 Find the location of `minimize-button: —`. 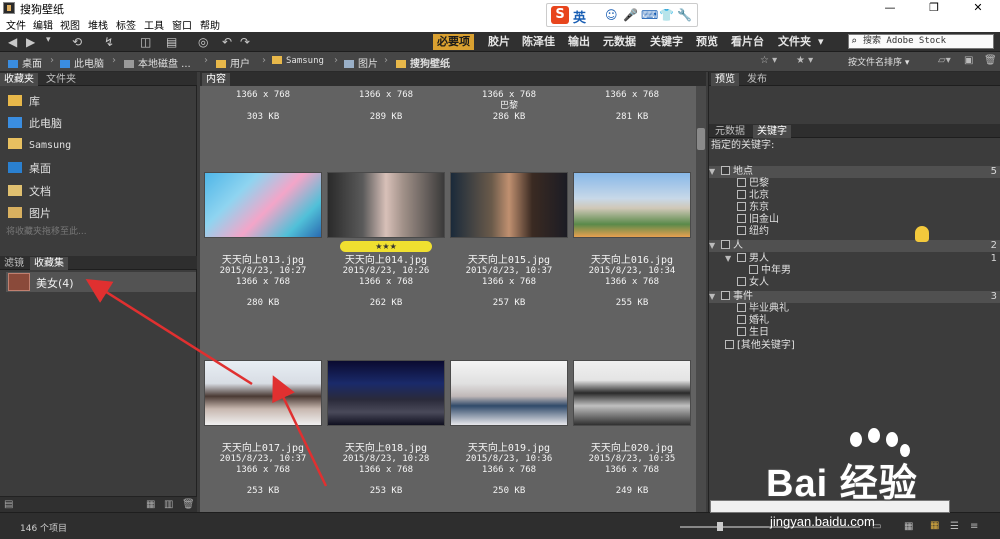

minimize-button: — is located at coordinates (890, 8).